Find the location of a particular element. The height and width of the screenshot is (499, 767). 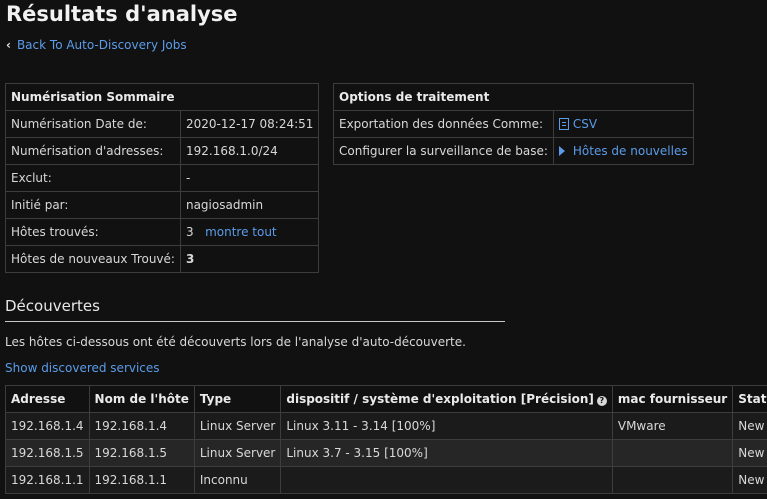

chevron-left-icon: ‹ is located at coordinates (8, 45).